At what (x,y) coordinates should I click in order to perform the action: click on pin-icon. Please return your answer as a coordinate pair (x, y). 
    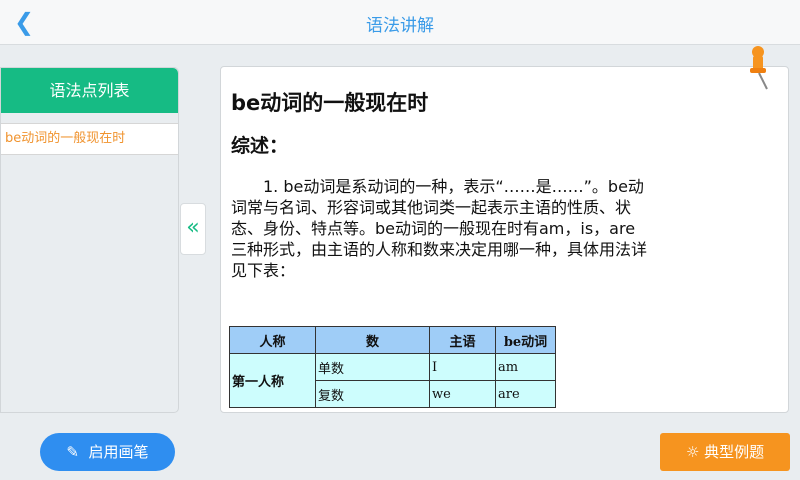
    Looking at the image, I should click on (760, 67).